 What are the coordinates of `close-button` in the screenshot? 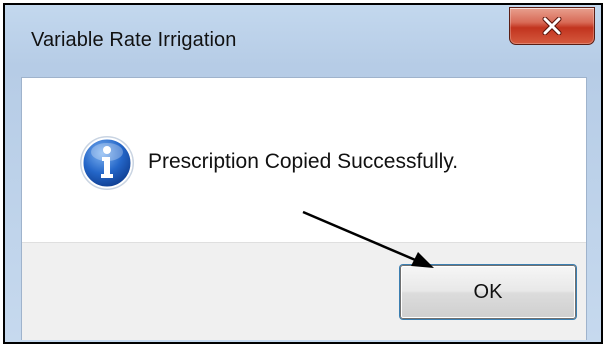 It's located at (552, 26).